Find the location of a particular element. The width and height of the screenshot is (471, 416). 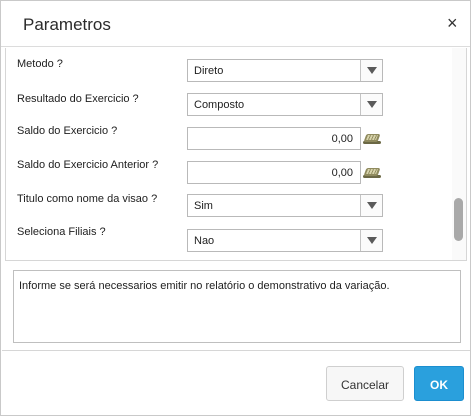

resultado-value: Composto is located at coordinates (219, 105).